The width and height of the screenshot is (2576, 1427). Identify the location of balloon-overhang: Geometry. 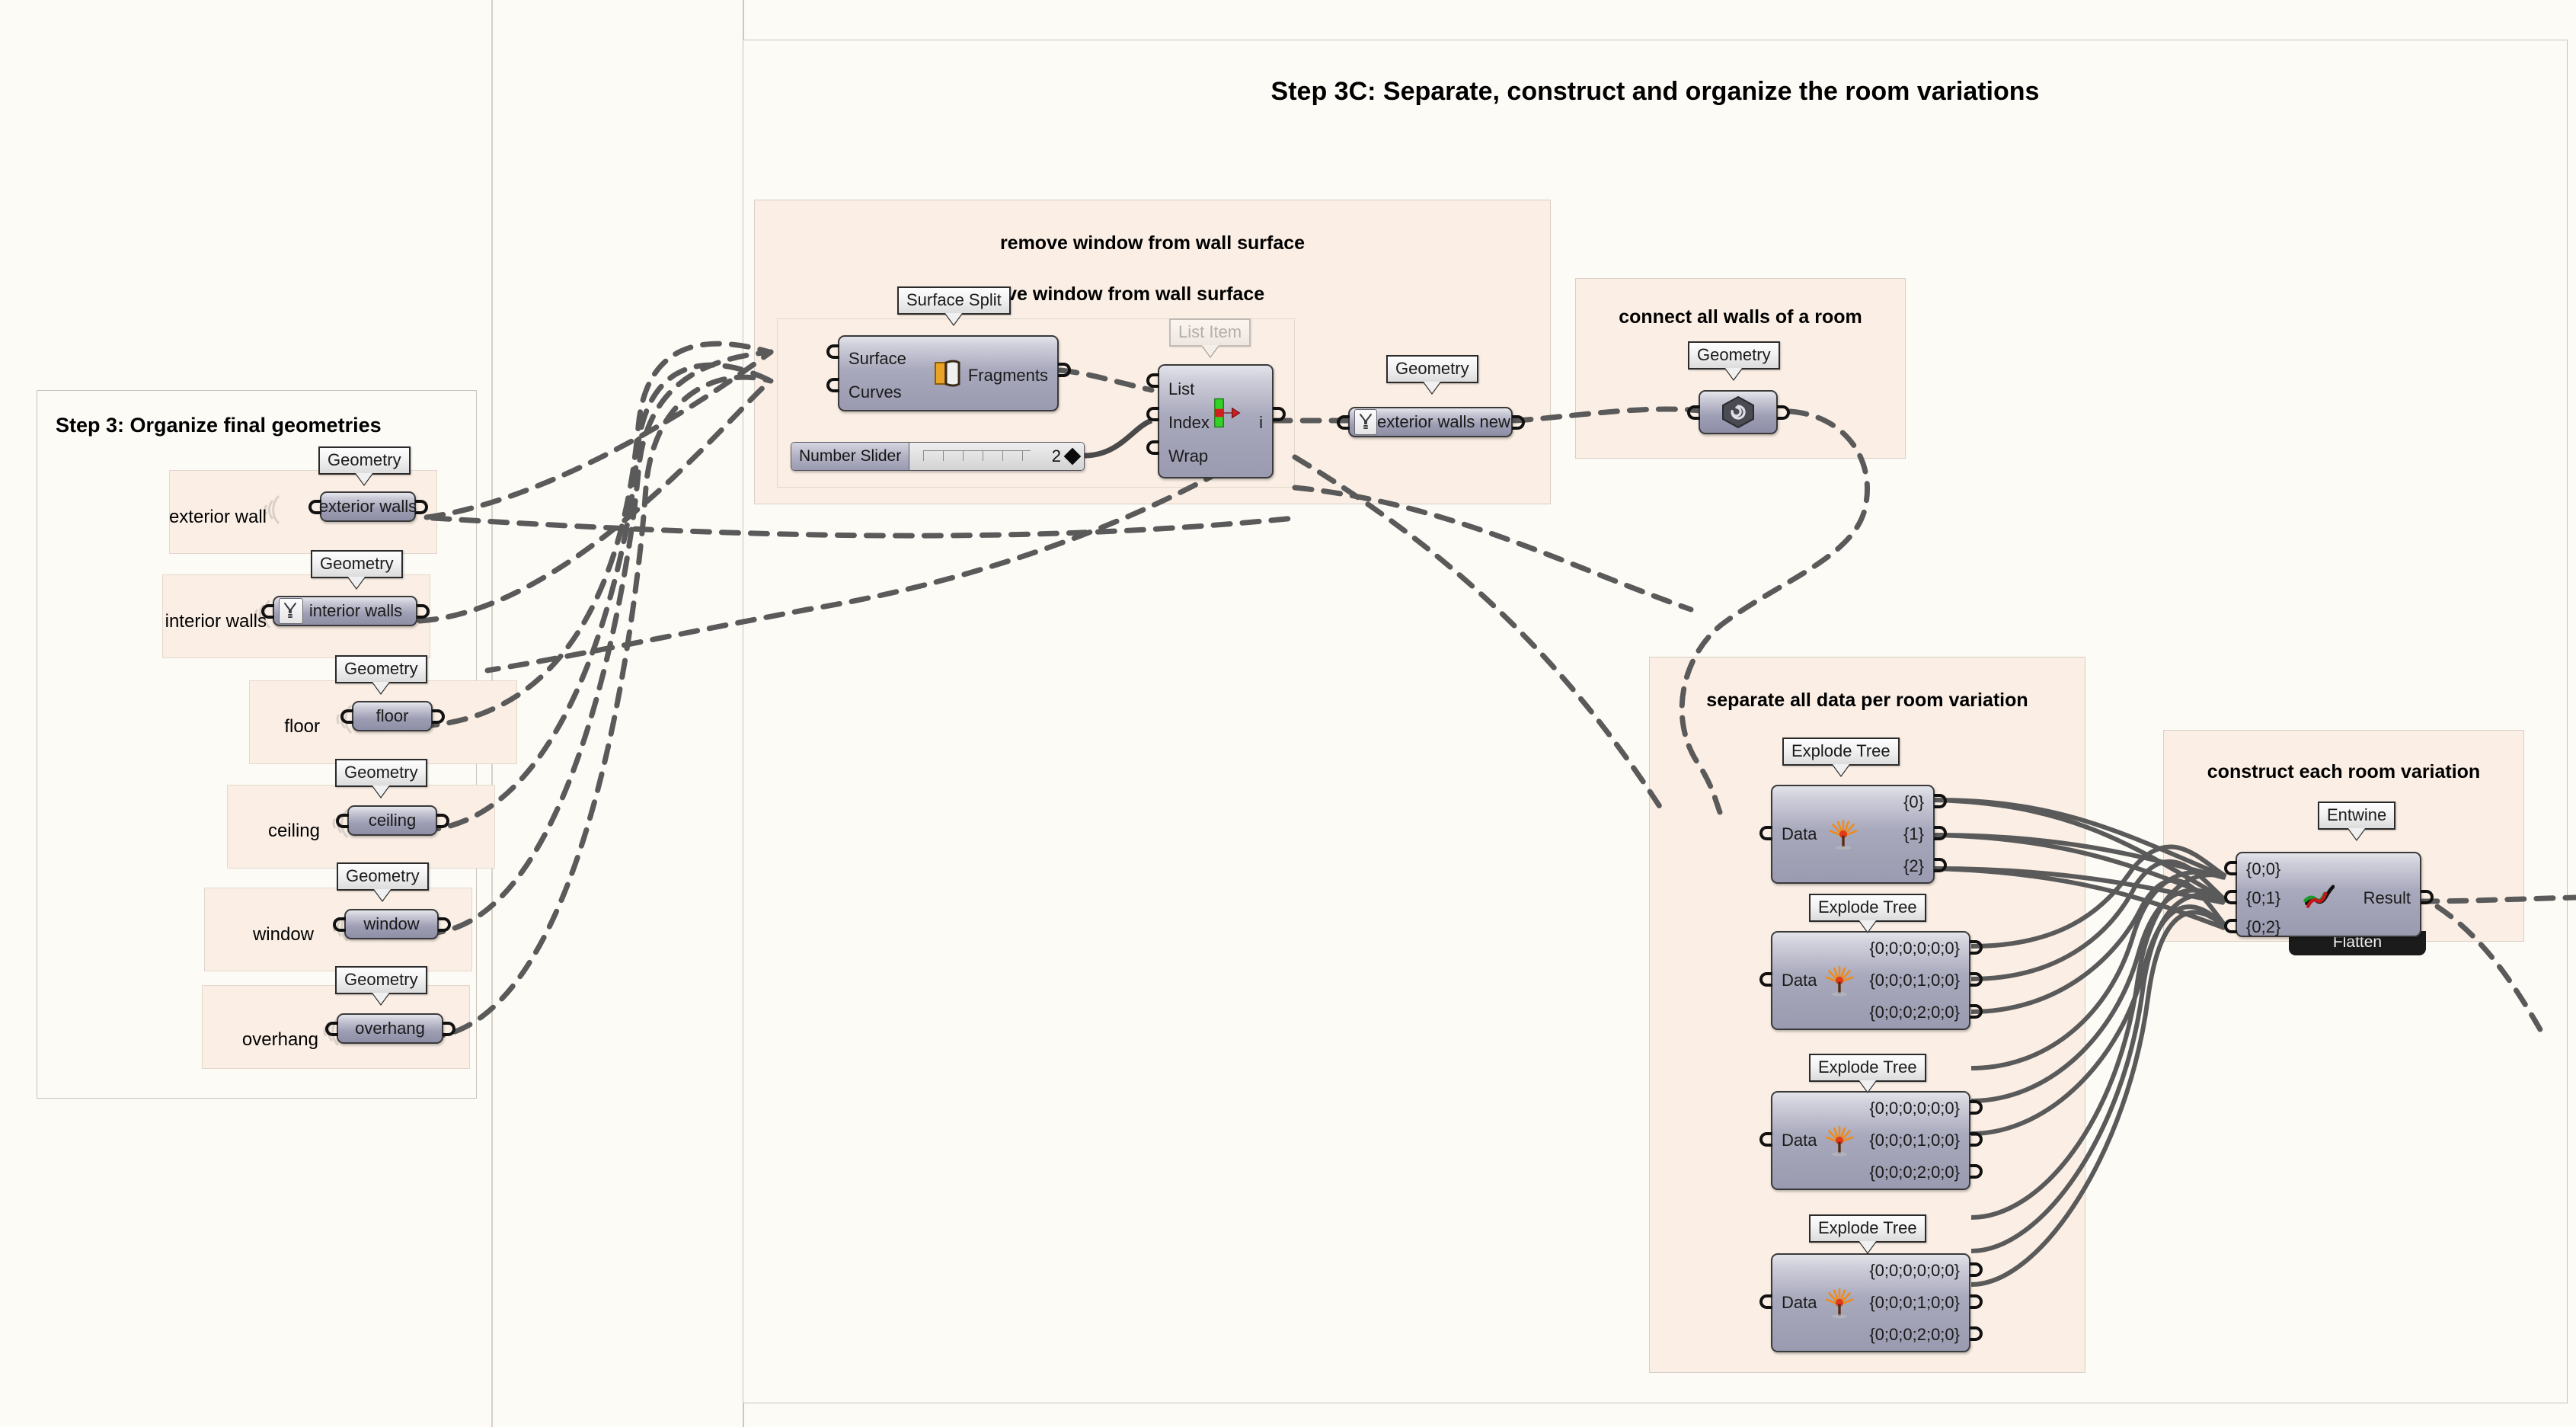
(381, 980).